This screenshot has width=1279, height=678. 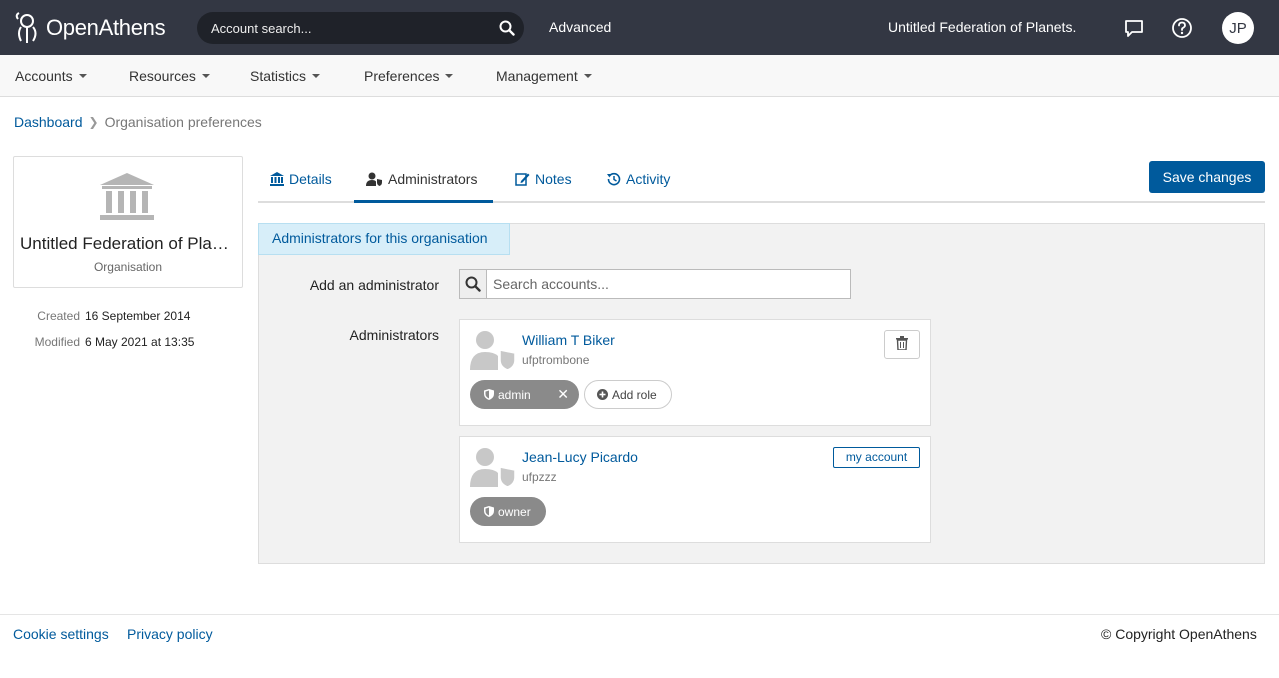 I want to click on help-icon, so click(x=1182, y=28).